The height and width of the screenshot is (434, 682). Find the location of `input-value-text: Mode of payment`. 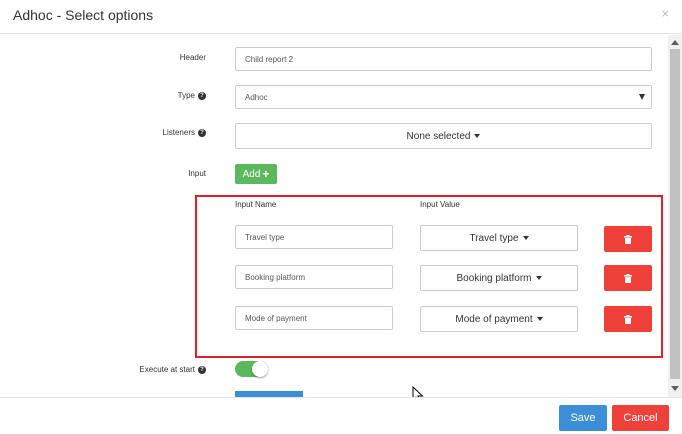

input-value-text: Mode of payment is located at coordinates (494, 319).